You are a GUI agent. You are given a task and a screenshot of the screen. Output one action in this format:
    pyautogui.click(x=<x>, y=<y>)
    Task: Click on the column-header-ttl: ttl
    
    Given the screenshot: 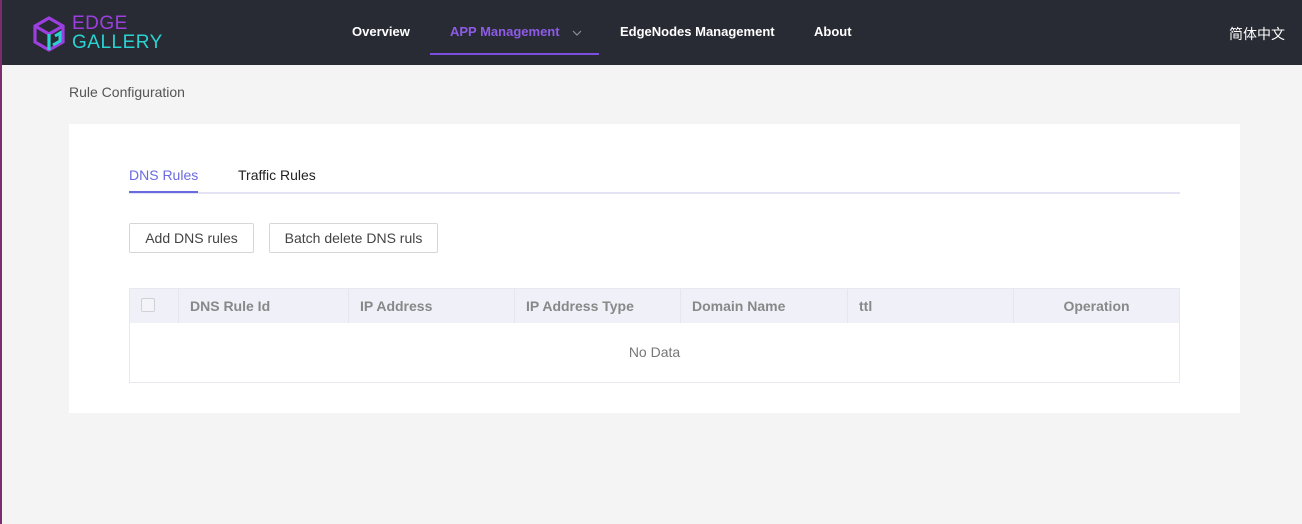 What is the action you would take?
    pyautogui.click(x=931, y=306)
    